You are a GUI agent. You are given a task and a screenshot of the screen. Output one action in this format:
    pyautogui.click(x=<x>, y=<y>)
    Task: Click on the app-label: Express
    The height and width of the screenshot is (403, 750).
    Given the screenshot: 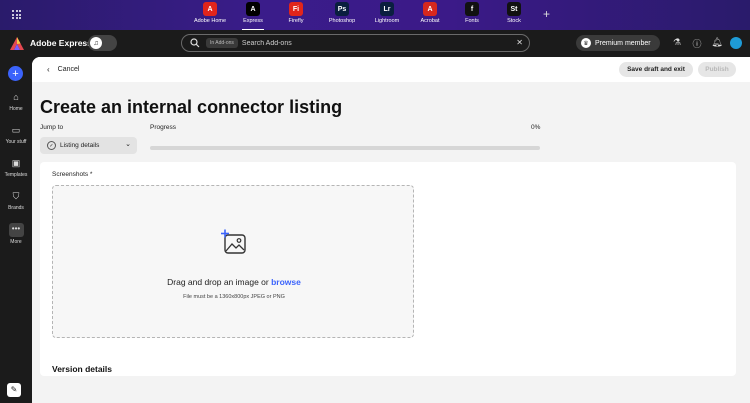 What is the action you would take?
    pyautogui.click(x=253, y=21)
    